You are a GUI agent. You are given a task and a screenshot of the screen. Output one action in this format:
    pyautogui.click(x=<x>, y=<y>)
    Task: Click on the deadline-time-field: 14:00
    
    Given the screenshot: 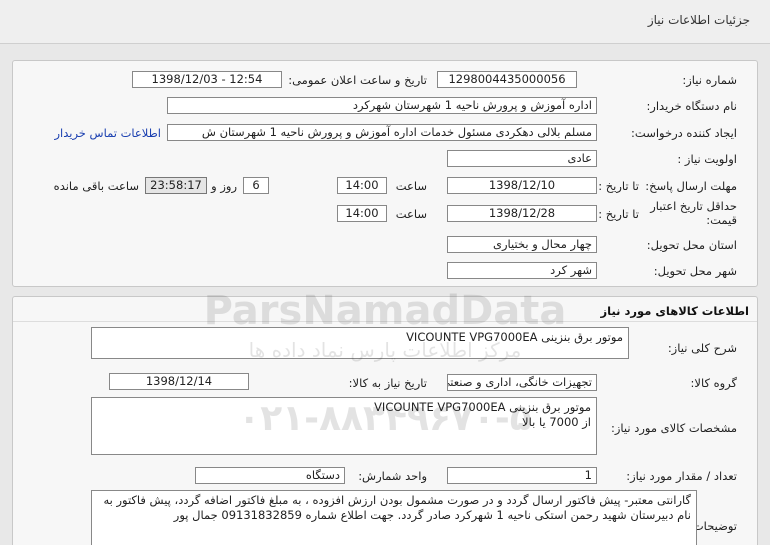 What is the action you would take?
    pyautogui.click(x=362, y=185)
    